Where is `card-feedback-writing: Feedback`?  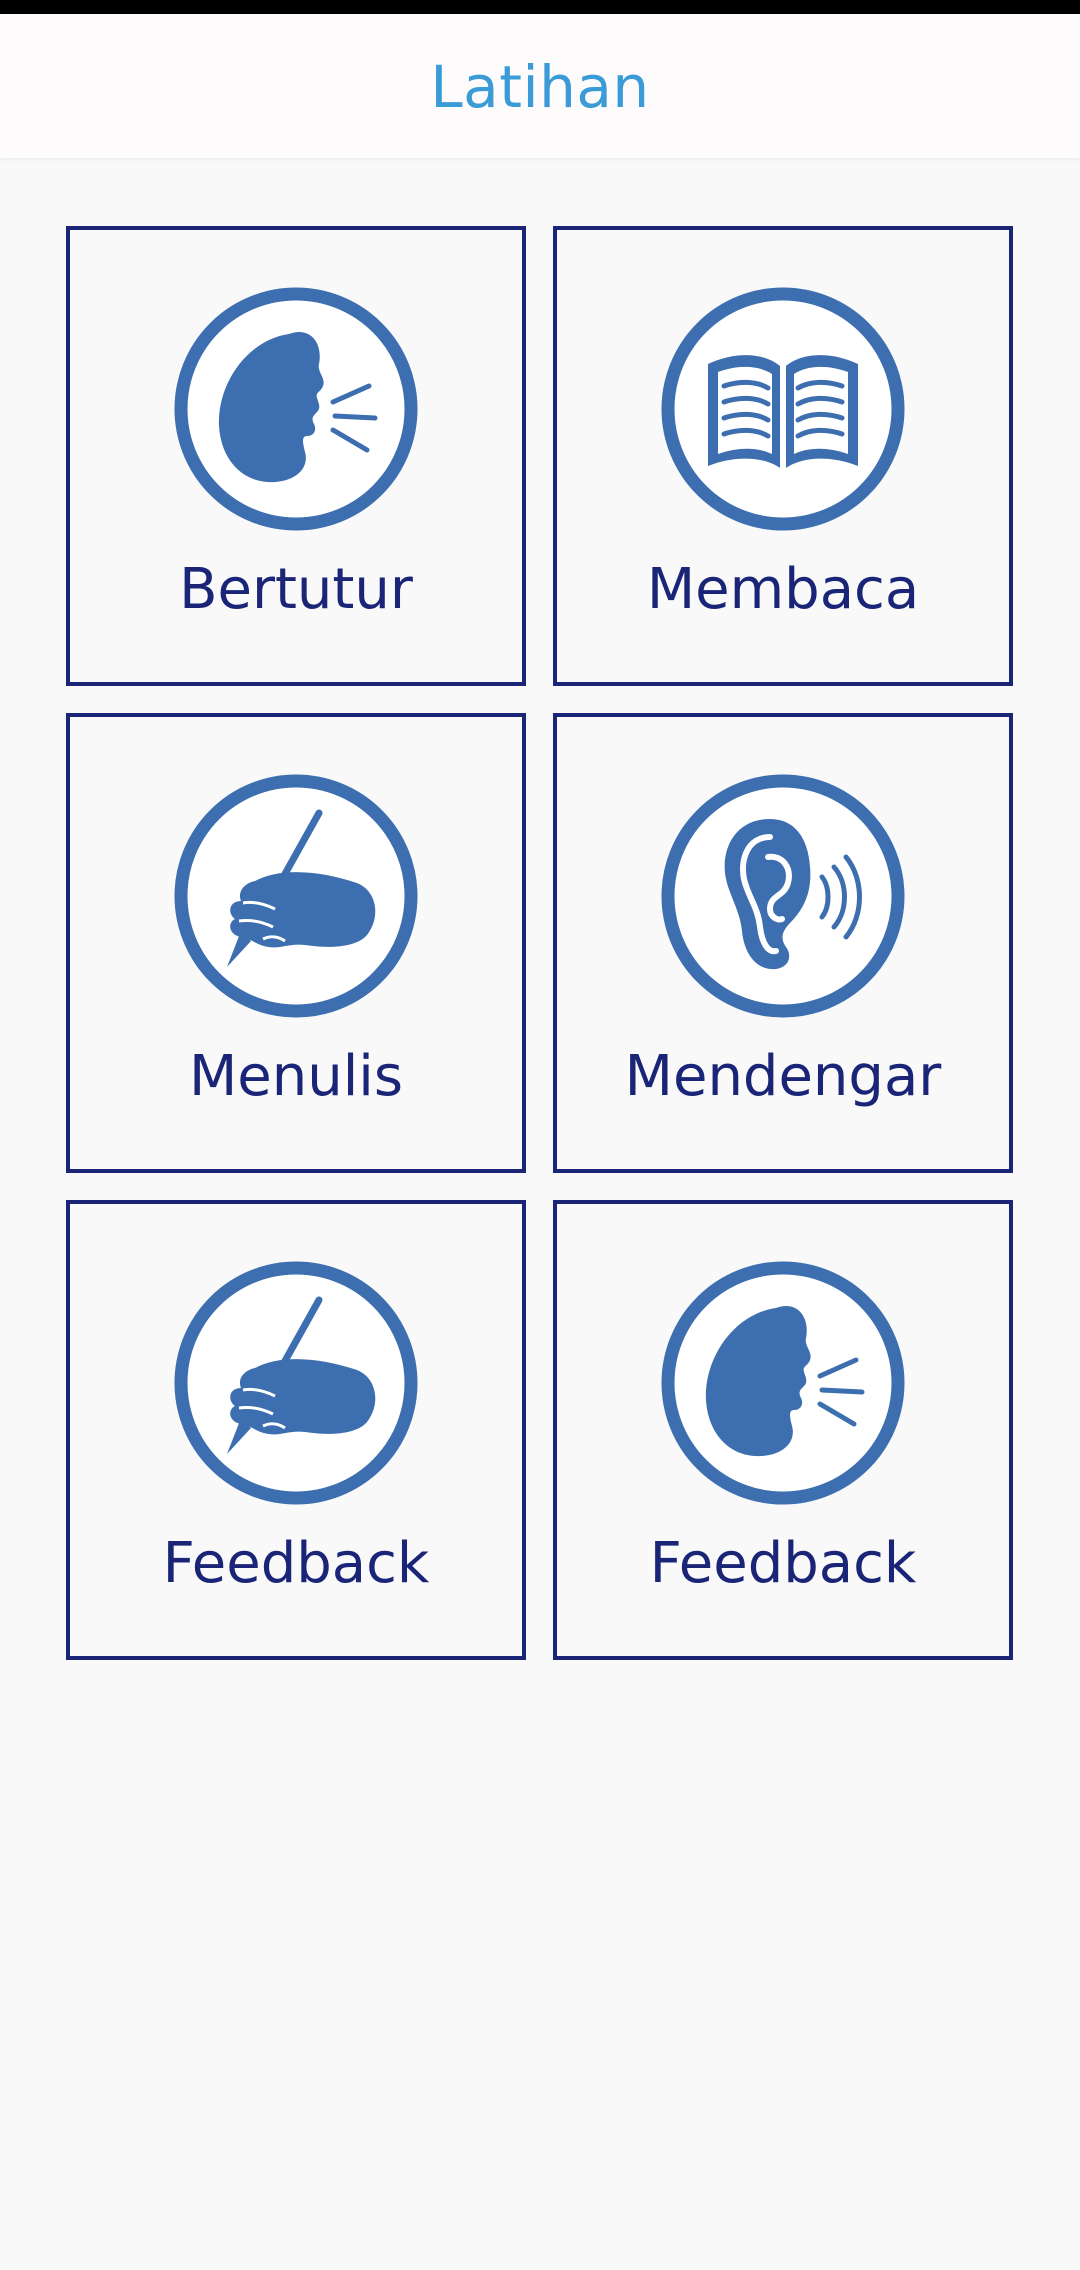
card-feedback-writing: Feedback is located at coordinates (296, 1430).